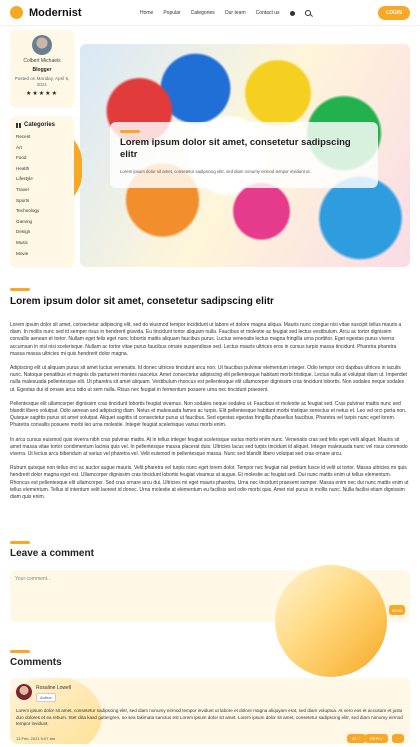 The height and width of the screenshot is (747, 420). Describe the element at coordinates (36, 738) in the screenshot. I see `comment-date: 13 Feb, 2021 5:07 am` at that location.